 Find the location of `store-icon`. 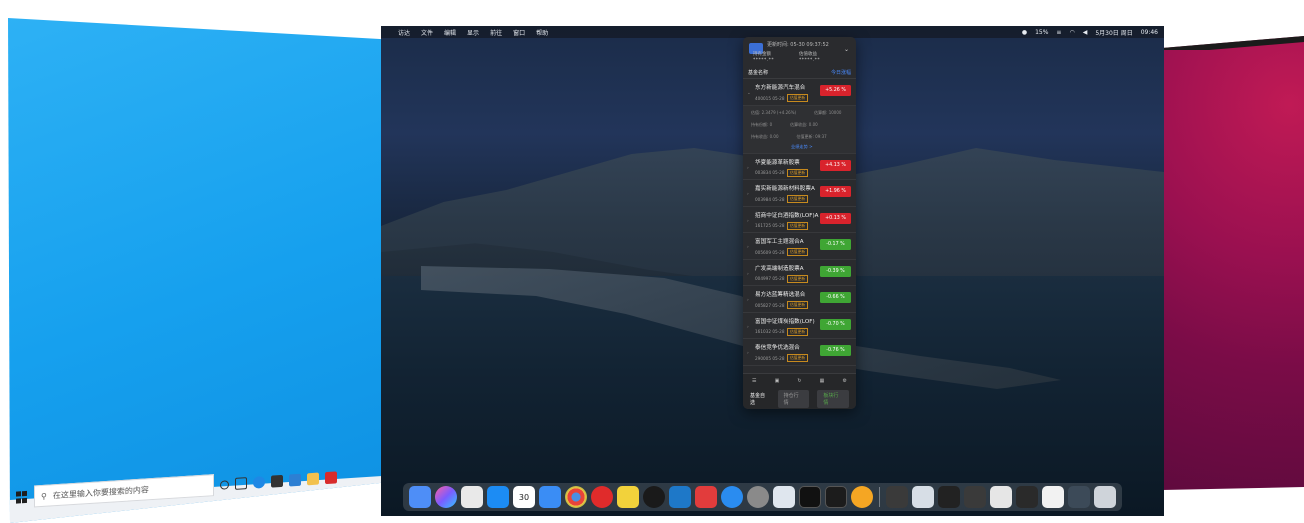

store-icon is located at coordinates (277, 481).